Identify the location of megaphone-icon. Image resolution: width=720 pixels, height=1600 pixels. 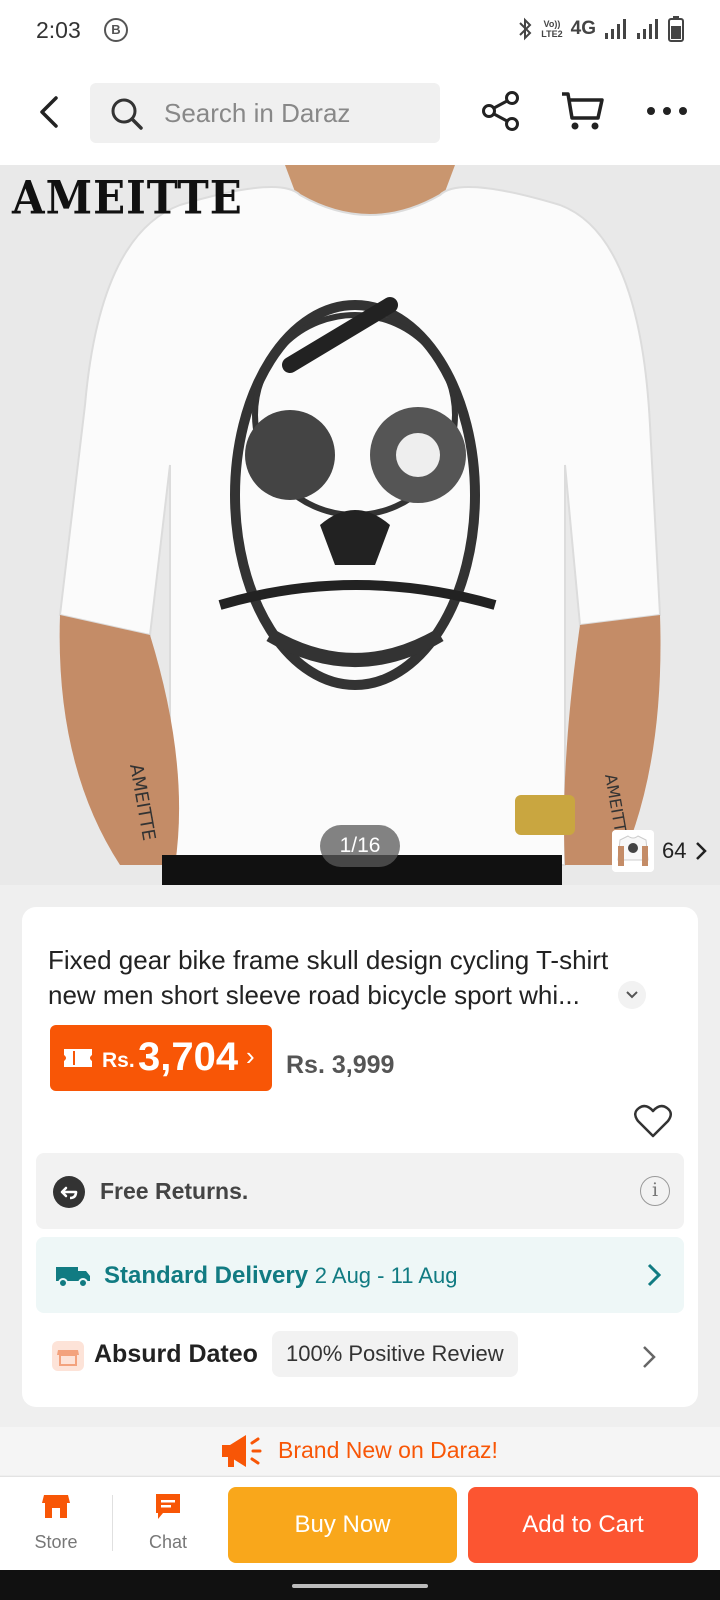
(242, 1451).